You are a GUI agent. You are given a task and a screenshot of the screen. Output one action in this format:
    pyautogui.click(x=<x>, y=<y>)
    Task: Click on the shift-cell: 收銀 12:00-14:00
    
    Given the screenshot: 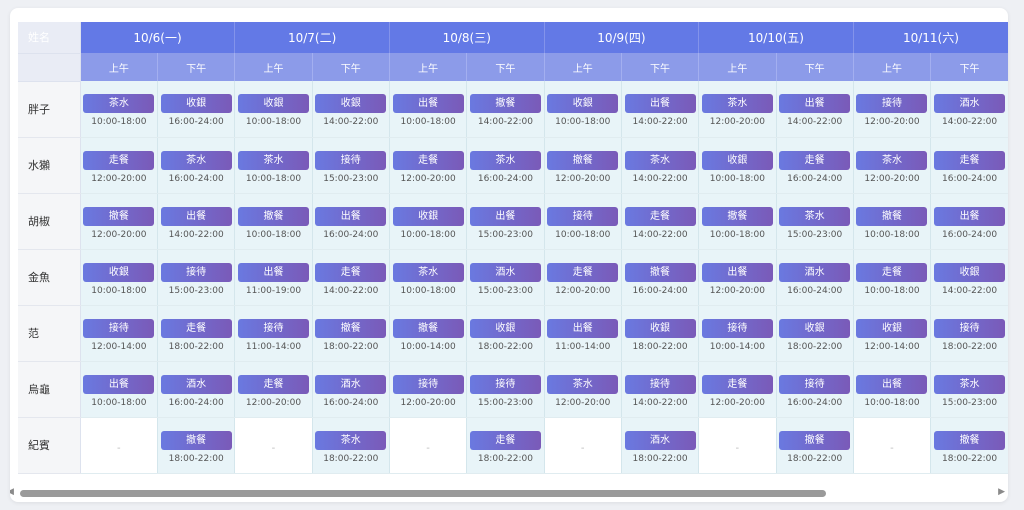 What is the action you would take?
    pyautogui.click(x=891, y=333)
    